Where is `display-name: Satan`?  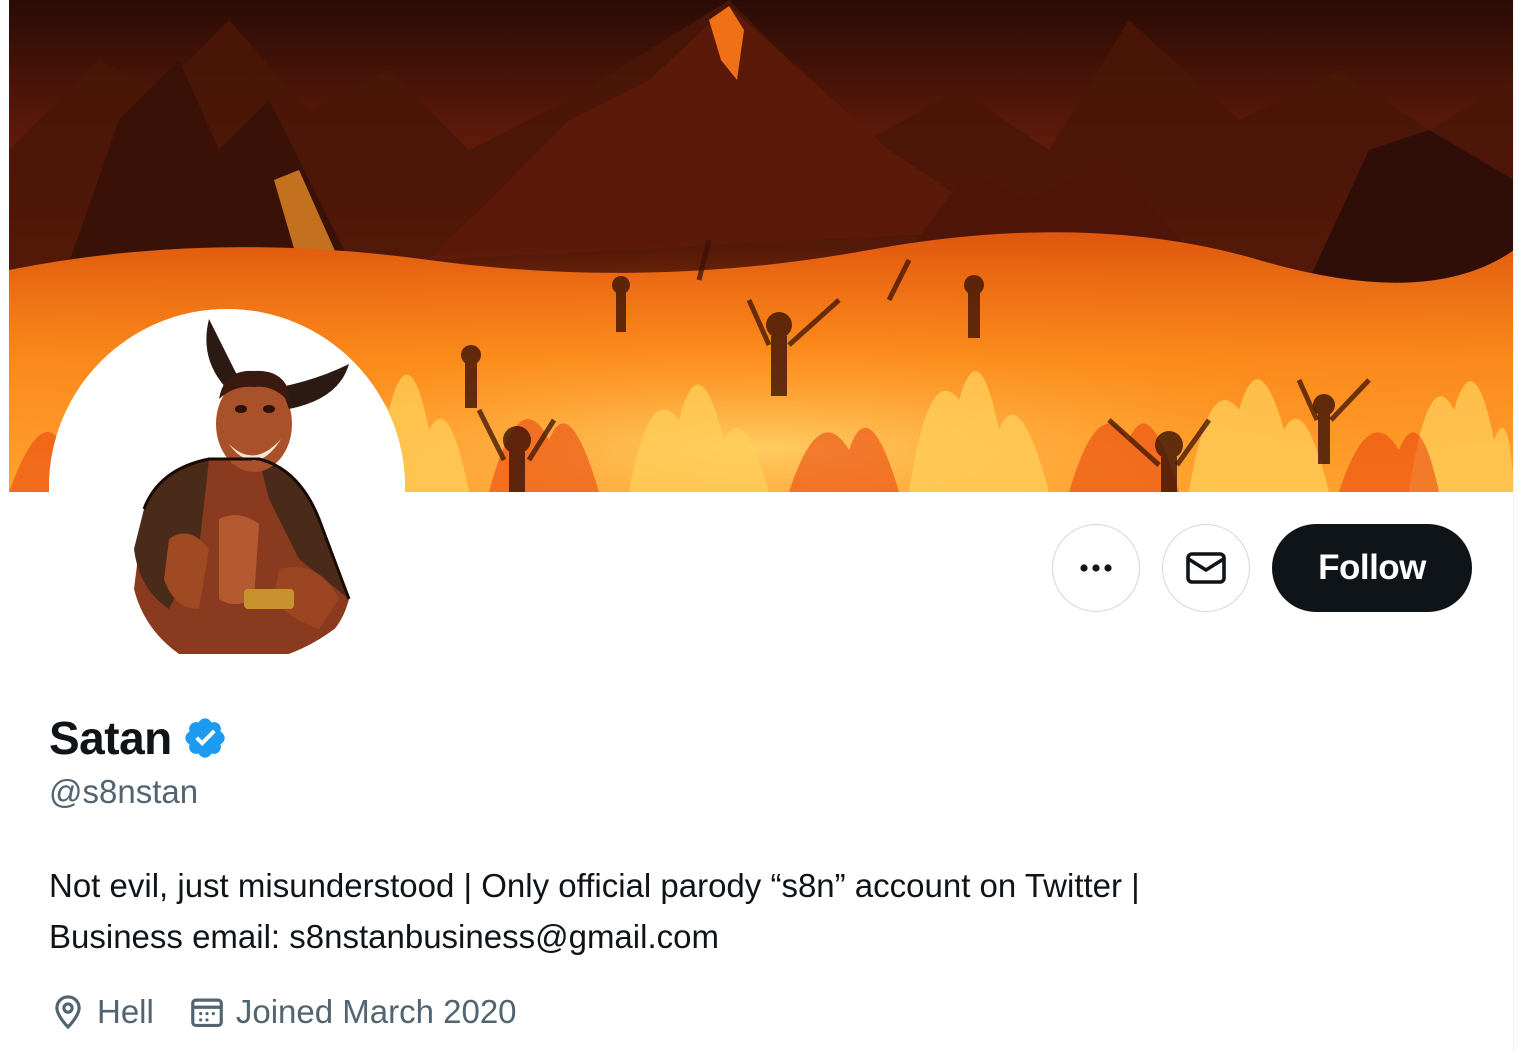 display-name: Satan is located at coordinates (110, 738).